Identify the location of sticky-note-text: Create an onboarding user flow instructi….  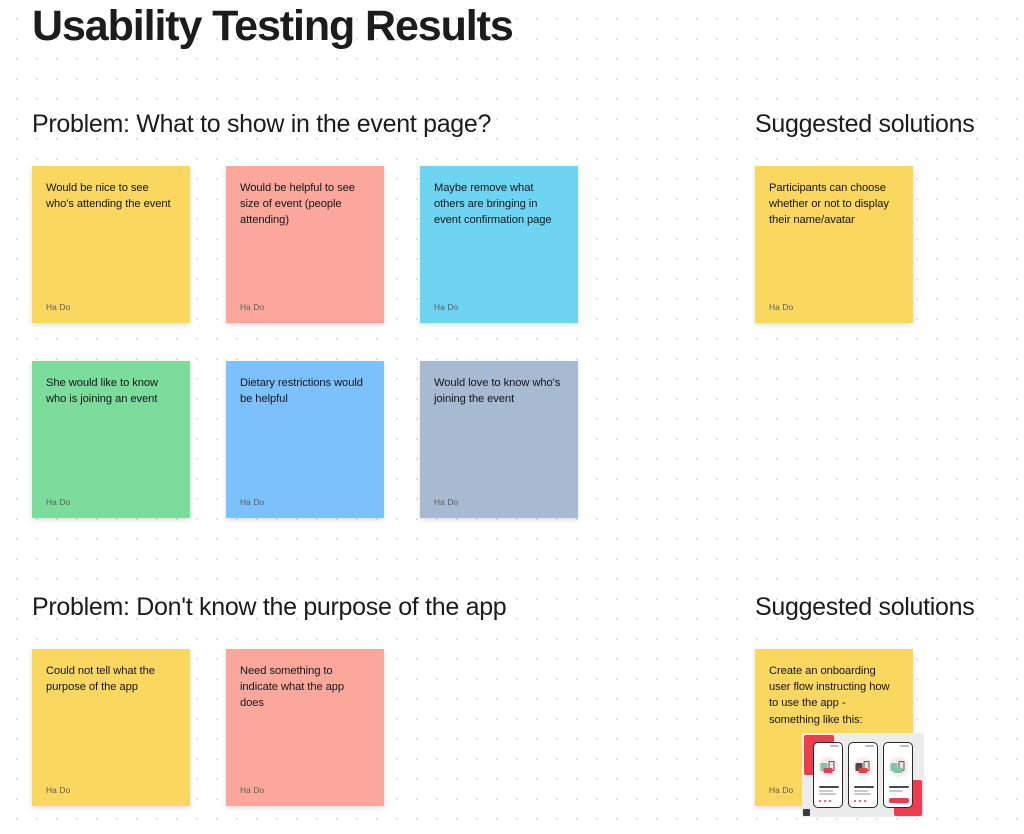
(829, 695).